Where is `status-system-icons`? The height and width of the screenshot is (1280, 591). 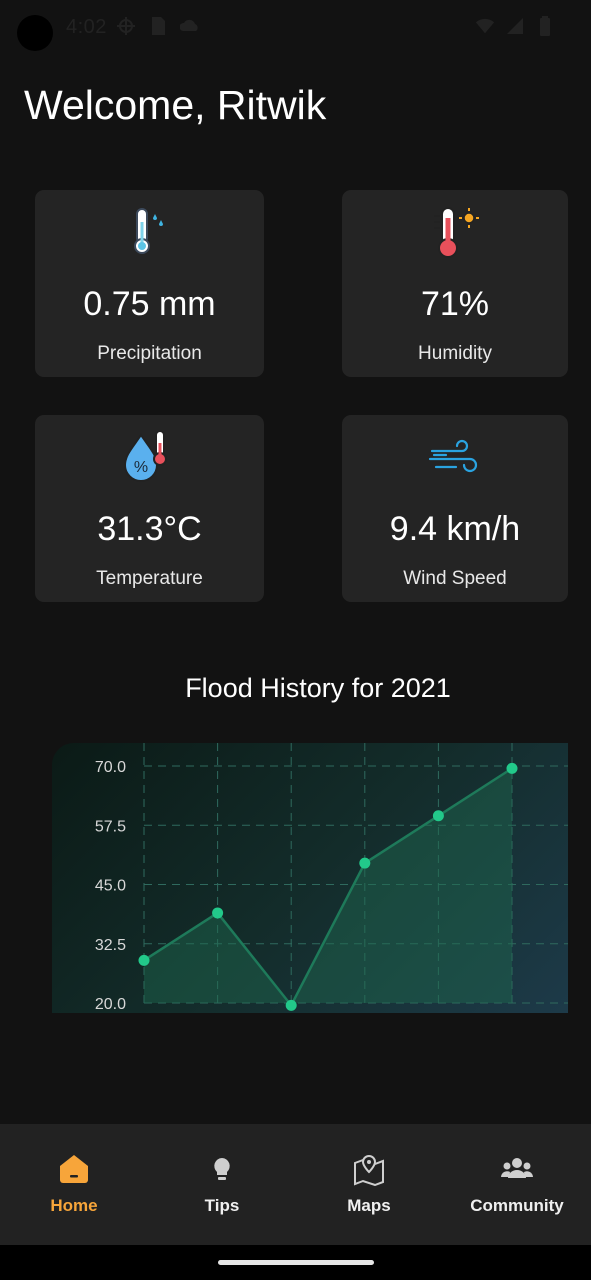 status-system-icons is located at coordinates (515, 26).